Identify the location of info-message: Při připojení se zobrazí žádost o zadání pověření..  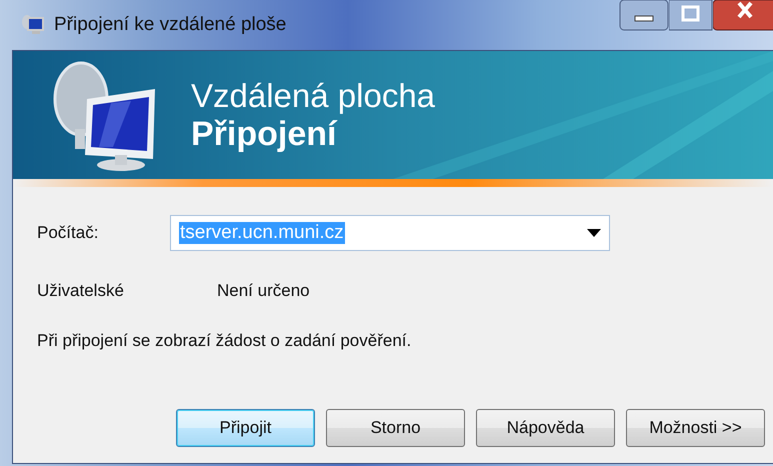
(224, 341).